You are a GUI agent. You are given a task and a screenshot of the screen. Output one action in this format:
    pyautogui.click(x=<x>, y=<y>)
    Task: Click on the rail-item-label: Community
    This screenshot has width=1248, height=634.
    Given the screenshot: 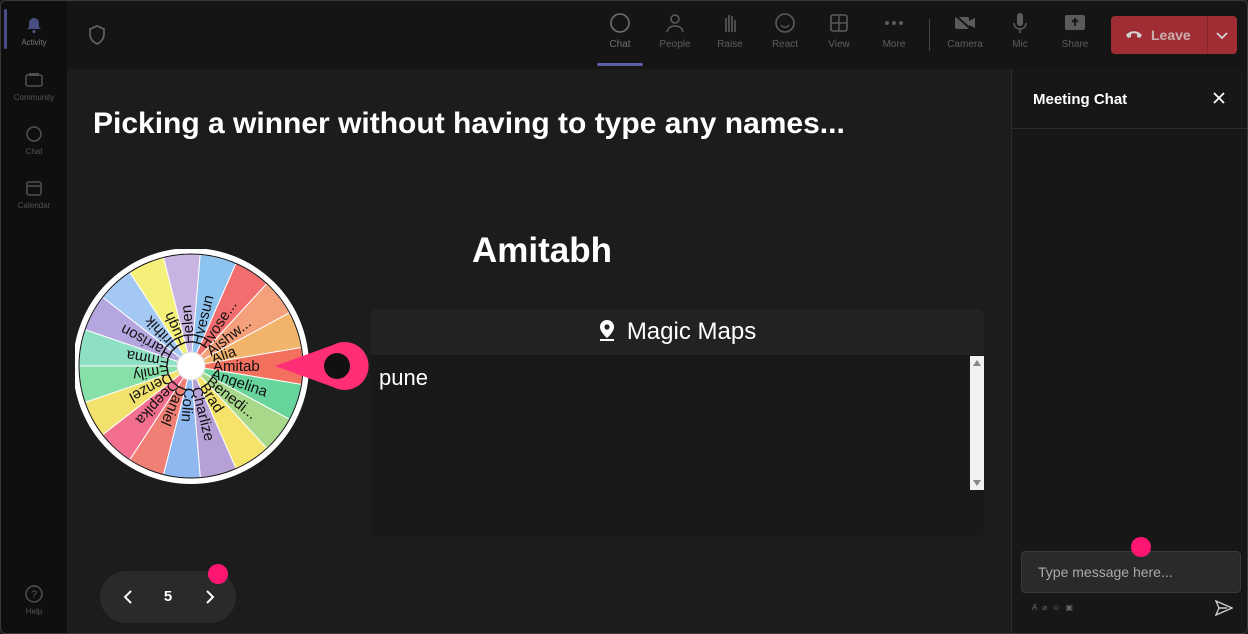 What is the action you would take?
    pyautogui.click(x=34, y=97)
    